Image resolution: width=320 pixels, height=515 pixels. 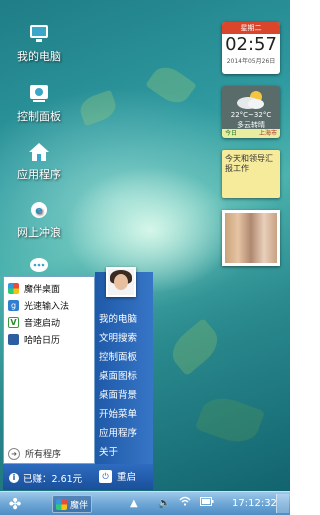 I want to click on taskbar-clock: 17:12:32, so click(x=254, y=504).